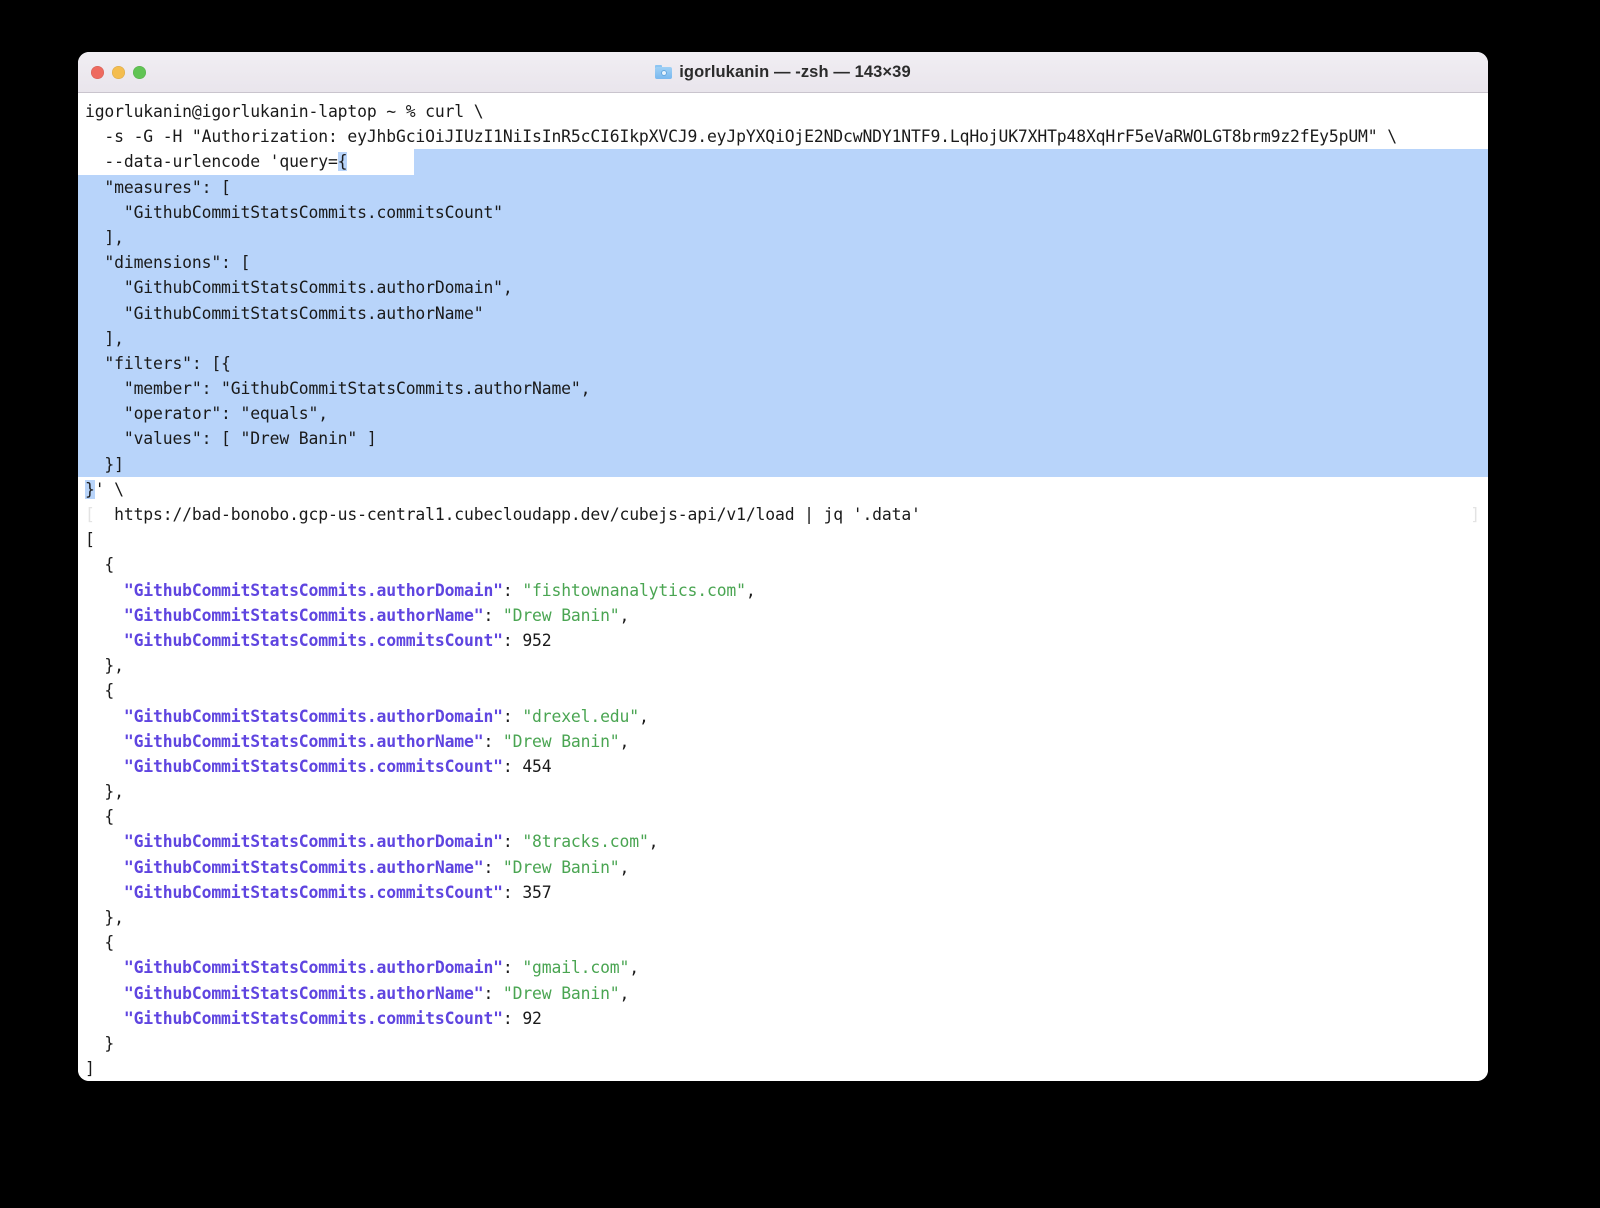  I want to click on folder-icon, so click(664, 72).